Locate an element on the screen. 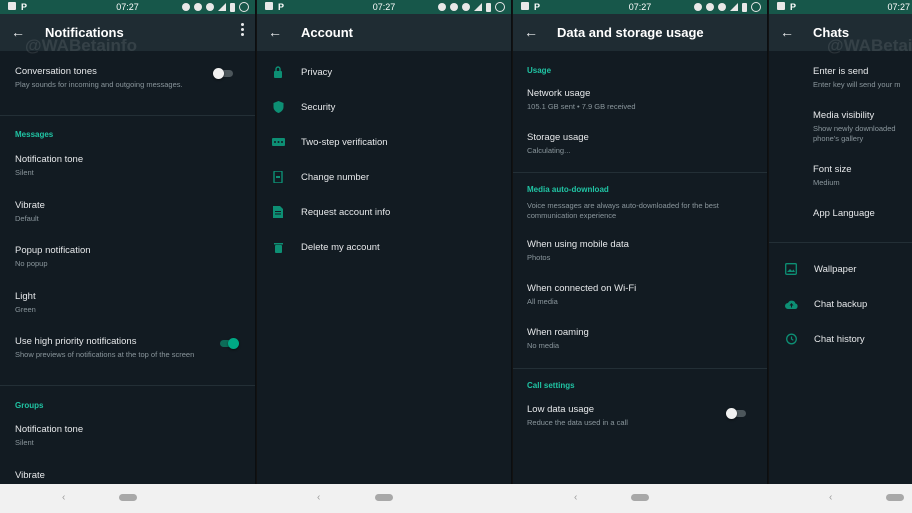 The image size is (912, 513). setting-title: When roaming is located at coordinates (558, 332).